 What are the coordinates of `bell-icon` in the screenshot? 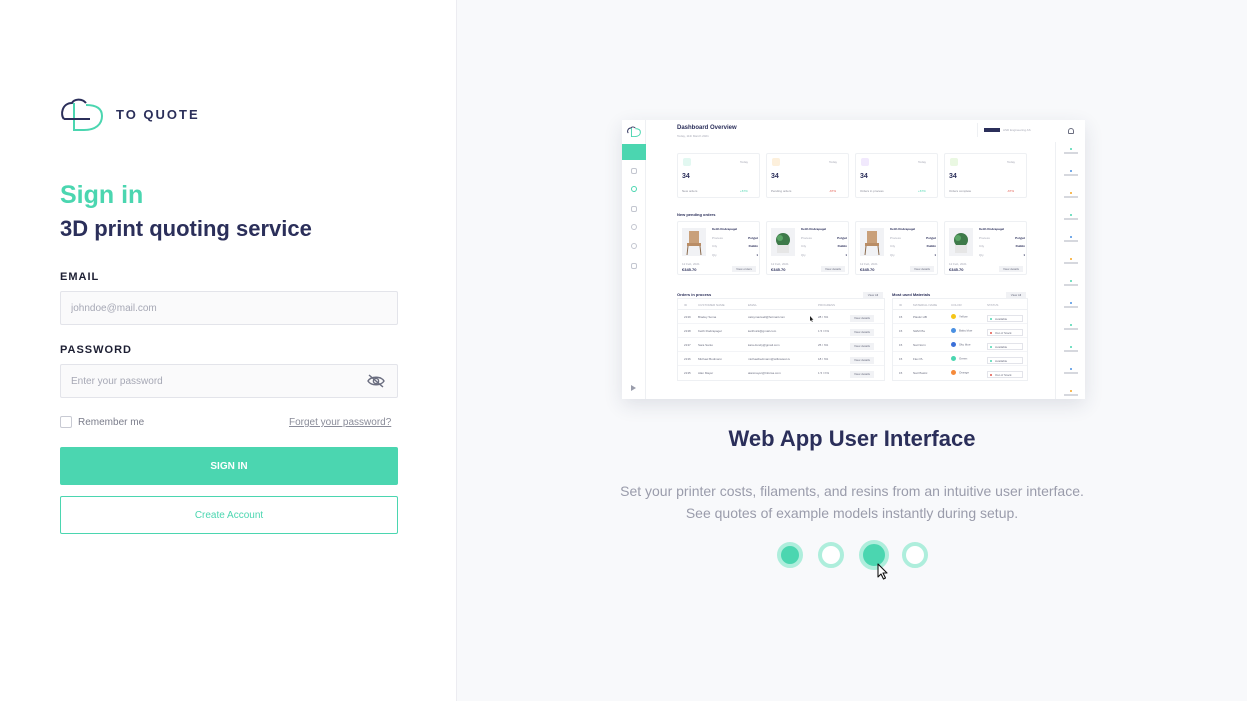 It's located at (1071, 131).